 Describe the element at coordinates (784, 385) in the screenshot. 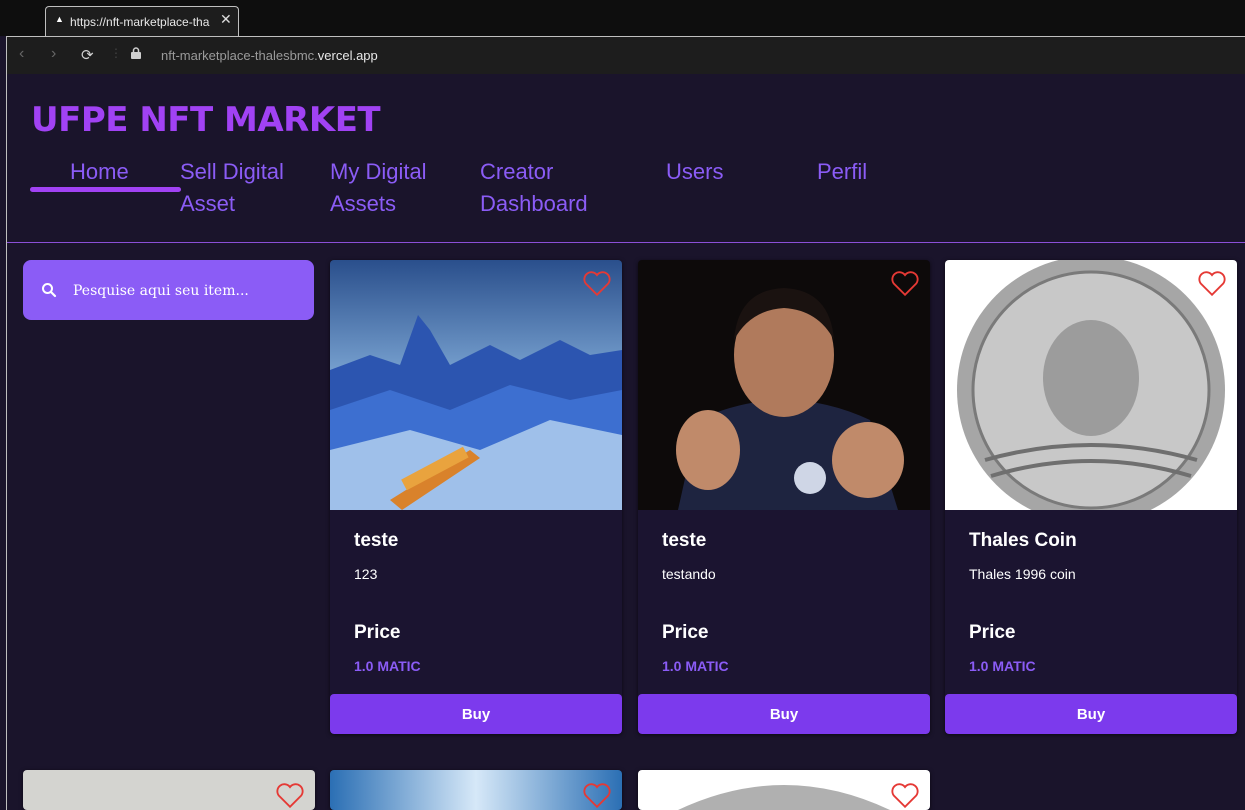

I see `nft-image-person` at that location.